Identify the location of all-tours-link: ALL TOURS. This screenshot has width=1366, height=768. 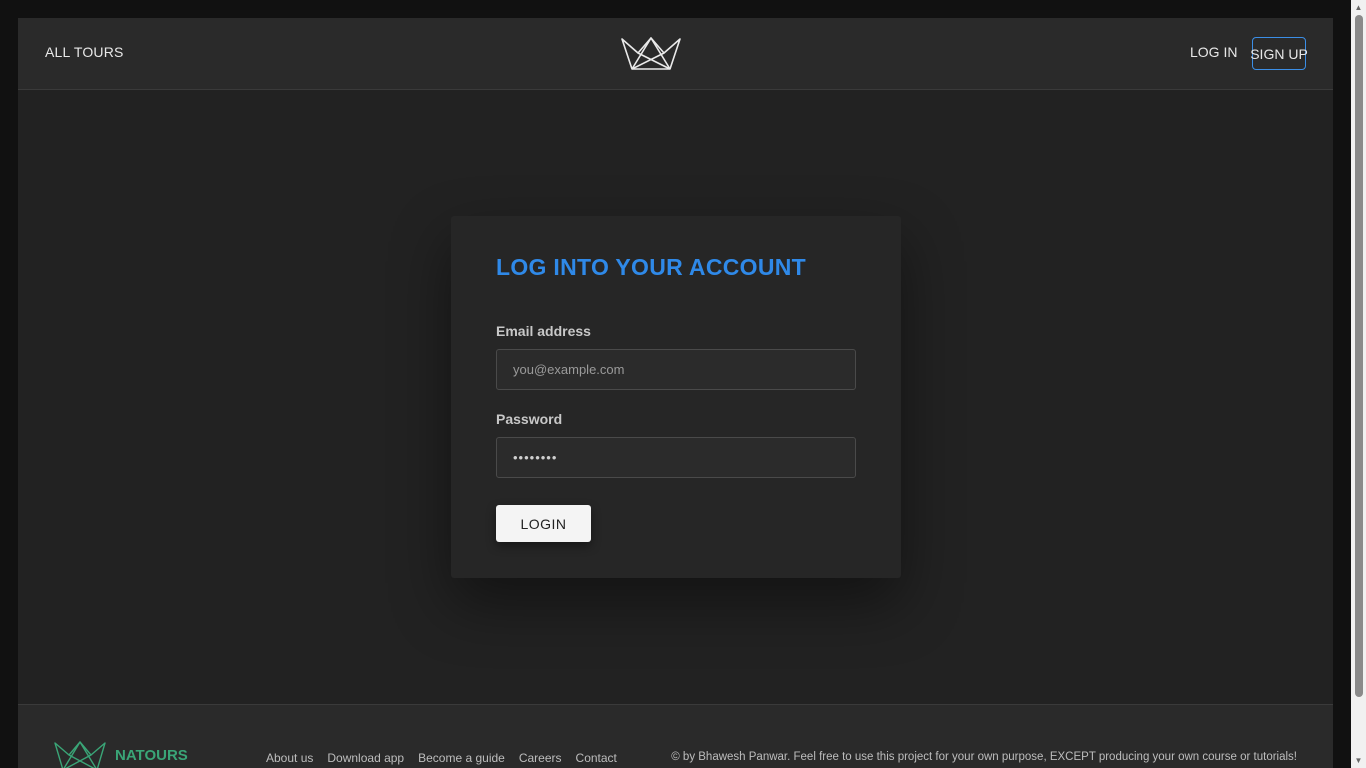
(84, 52).